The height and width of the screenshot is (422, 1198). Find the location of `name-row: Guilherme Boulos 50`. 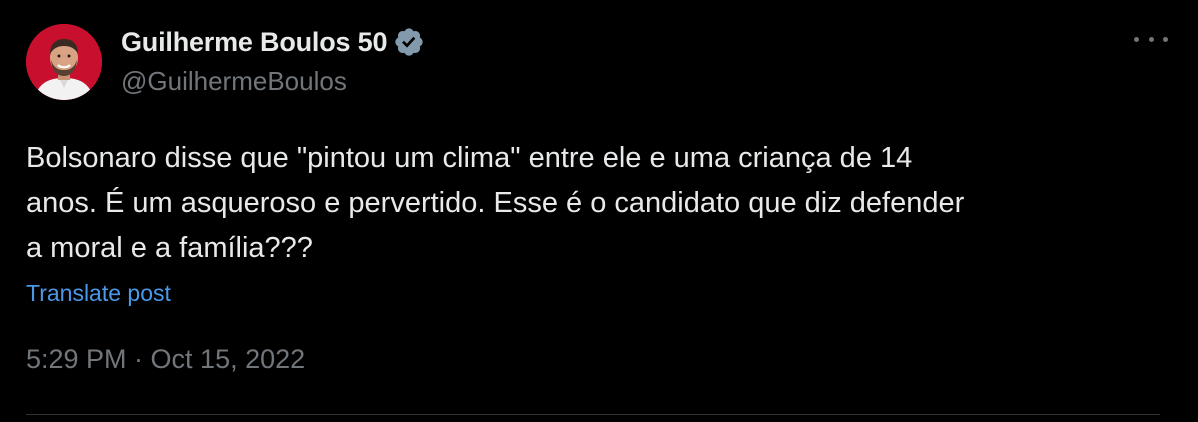

name-row: Guilherme Boulos 50 is located at coordinates (273, 42).